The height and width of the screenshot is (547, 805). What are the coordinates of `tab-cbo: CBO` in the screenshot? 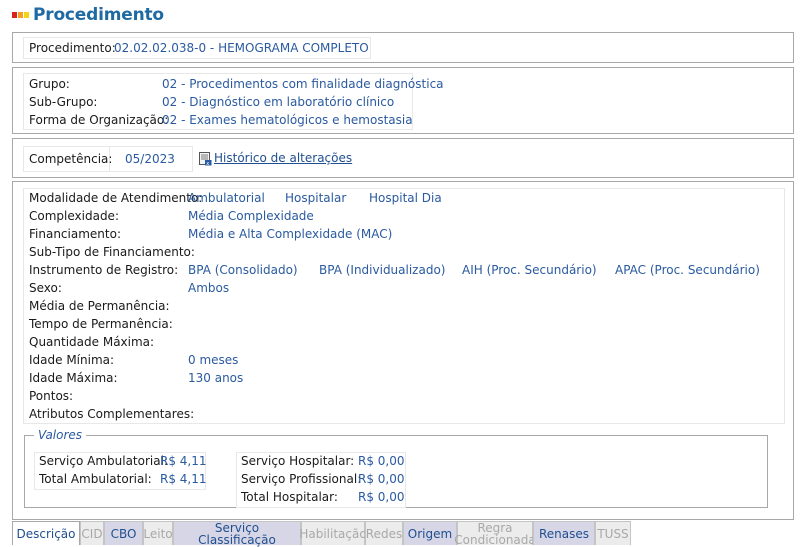 It's located at (123, 533).